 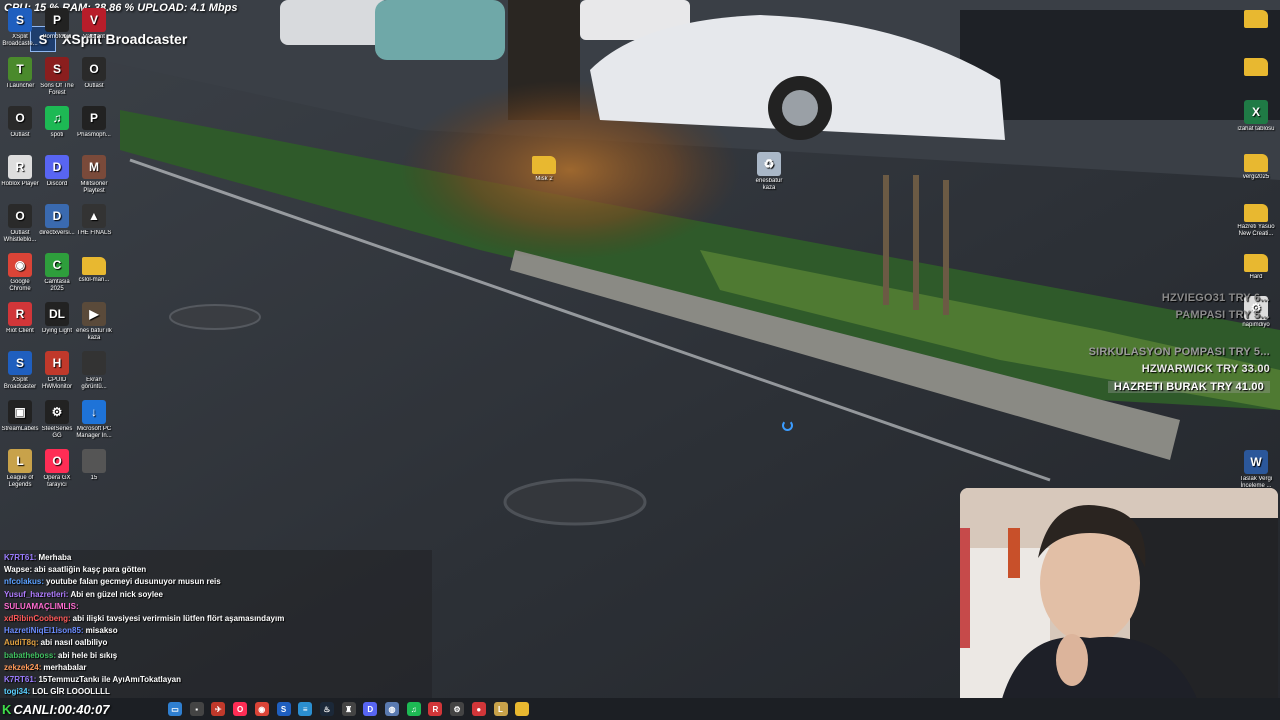 What do you see at coordinates (57, 24) in the screenshot?
I see `desktop-icon: P Pornofobia` at bounding box center [57, 24].